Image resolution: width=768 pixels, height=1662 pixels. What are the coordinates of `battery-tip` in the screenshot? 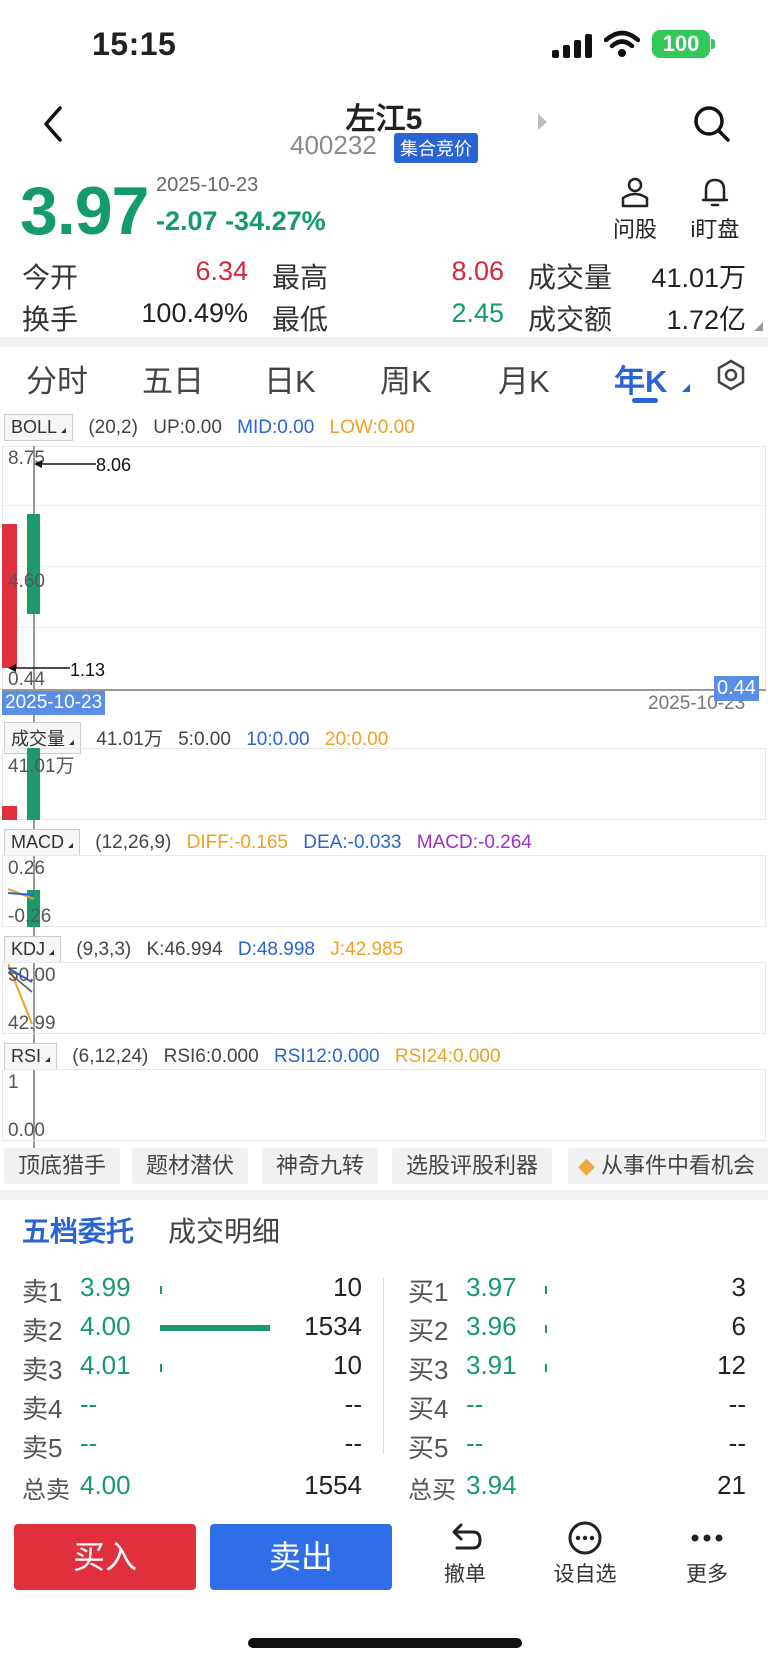 It's located at (713, 44).